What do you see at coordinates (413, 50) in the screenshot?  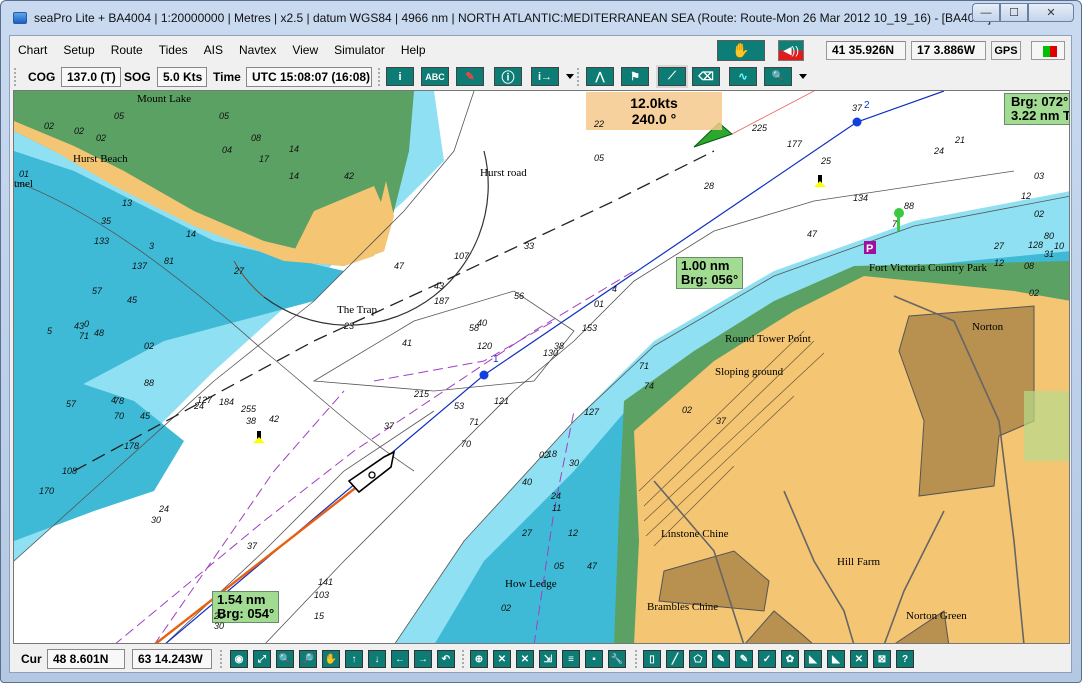 I see `menu-help: Help` at bounding box center [413, 50].